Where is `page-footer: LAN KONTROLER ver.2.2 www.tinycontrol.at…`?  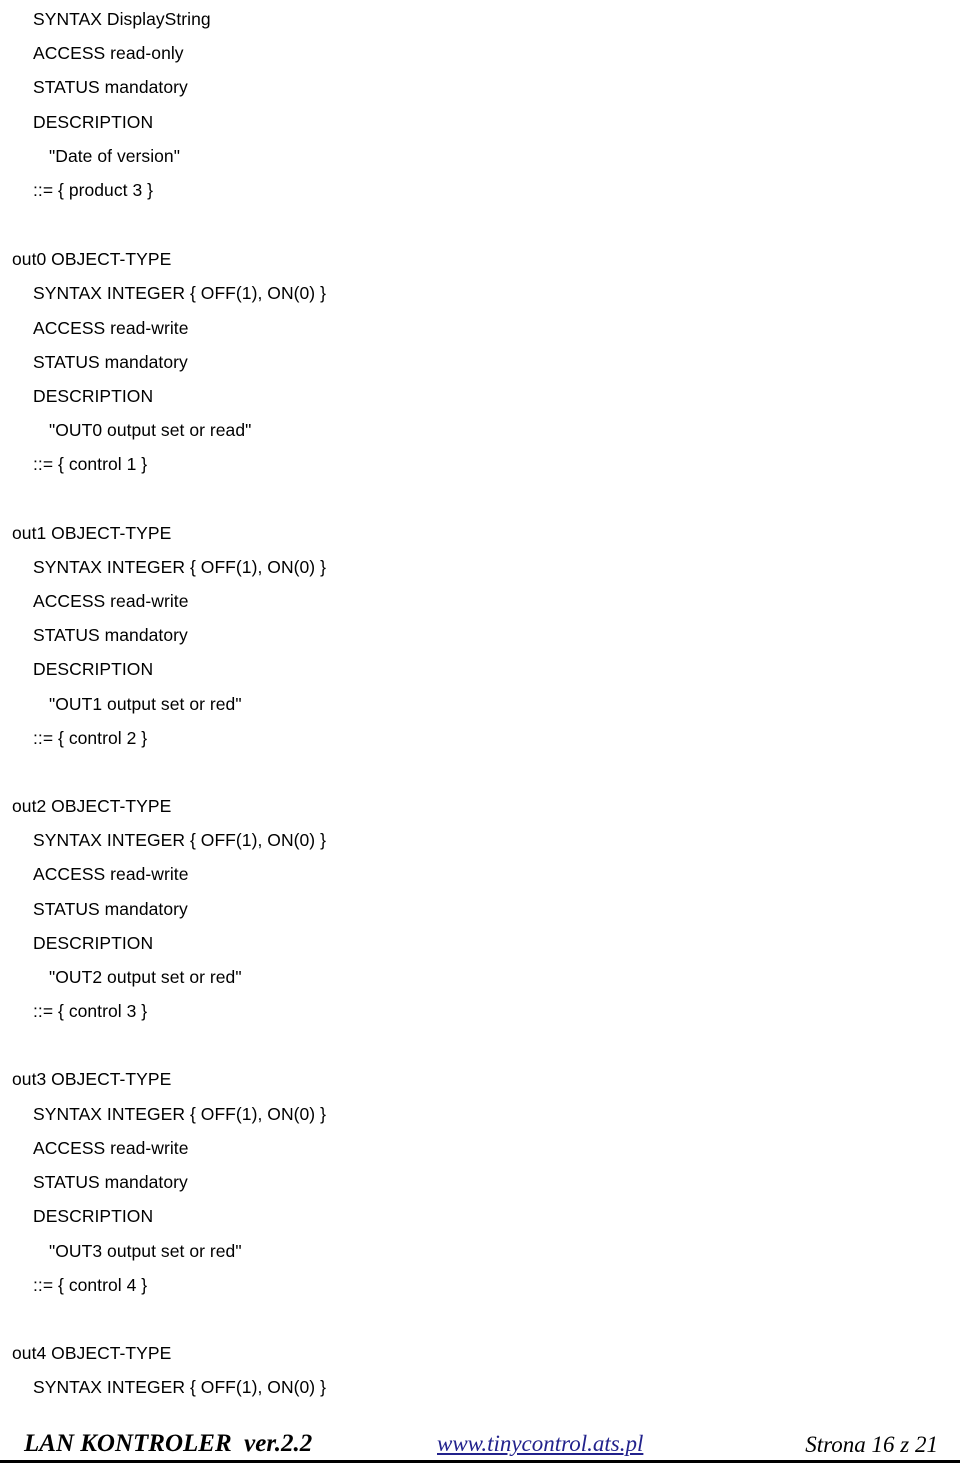
page-footer: LAN KONTROLER ver.2.2 www.tinycontrol.at… is located at coordinates (480, 1442).